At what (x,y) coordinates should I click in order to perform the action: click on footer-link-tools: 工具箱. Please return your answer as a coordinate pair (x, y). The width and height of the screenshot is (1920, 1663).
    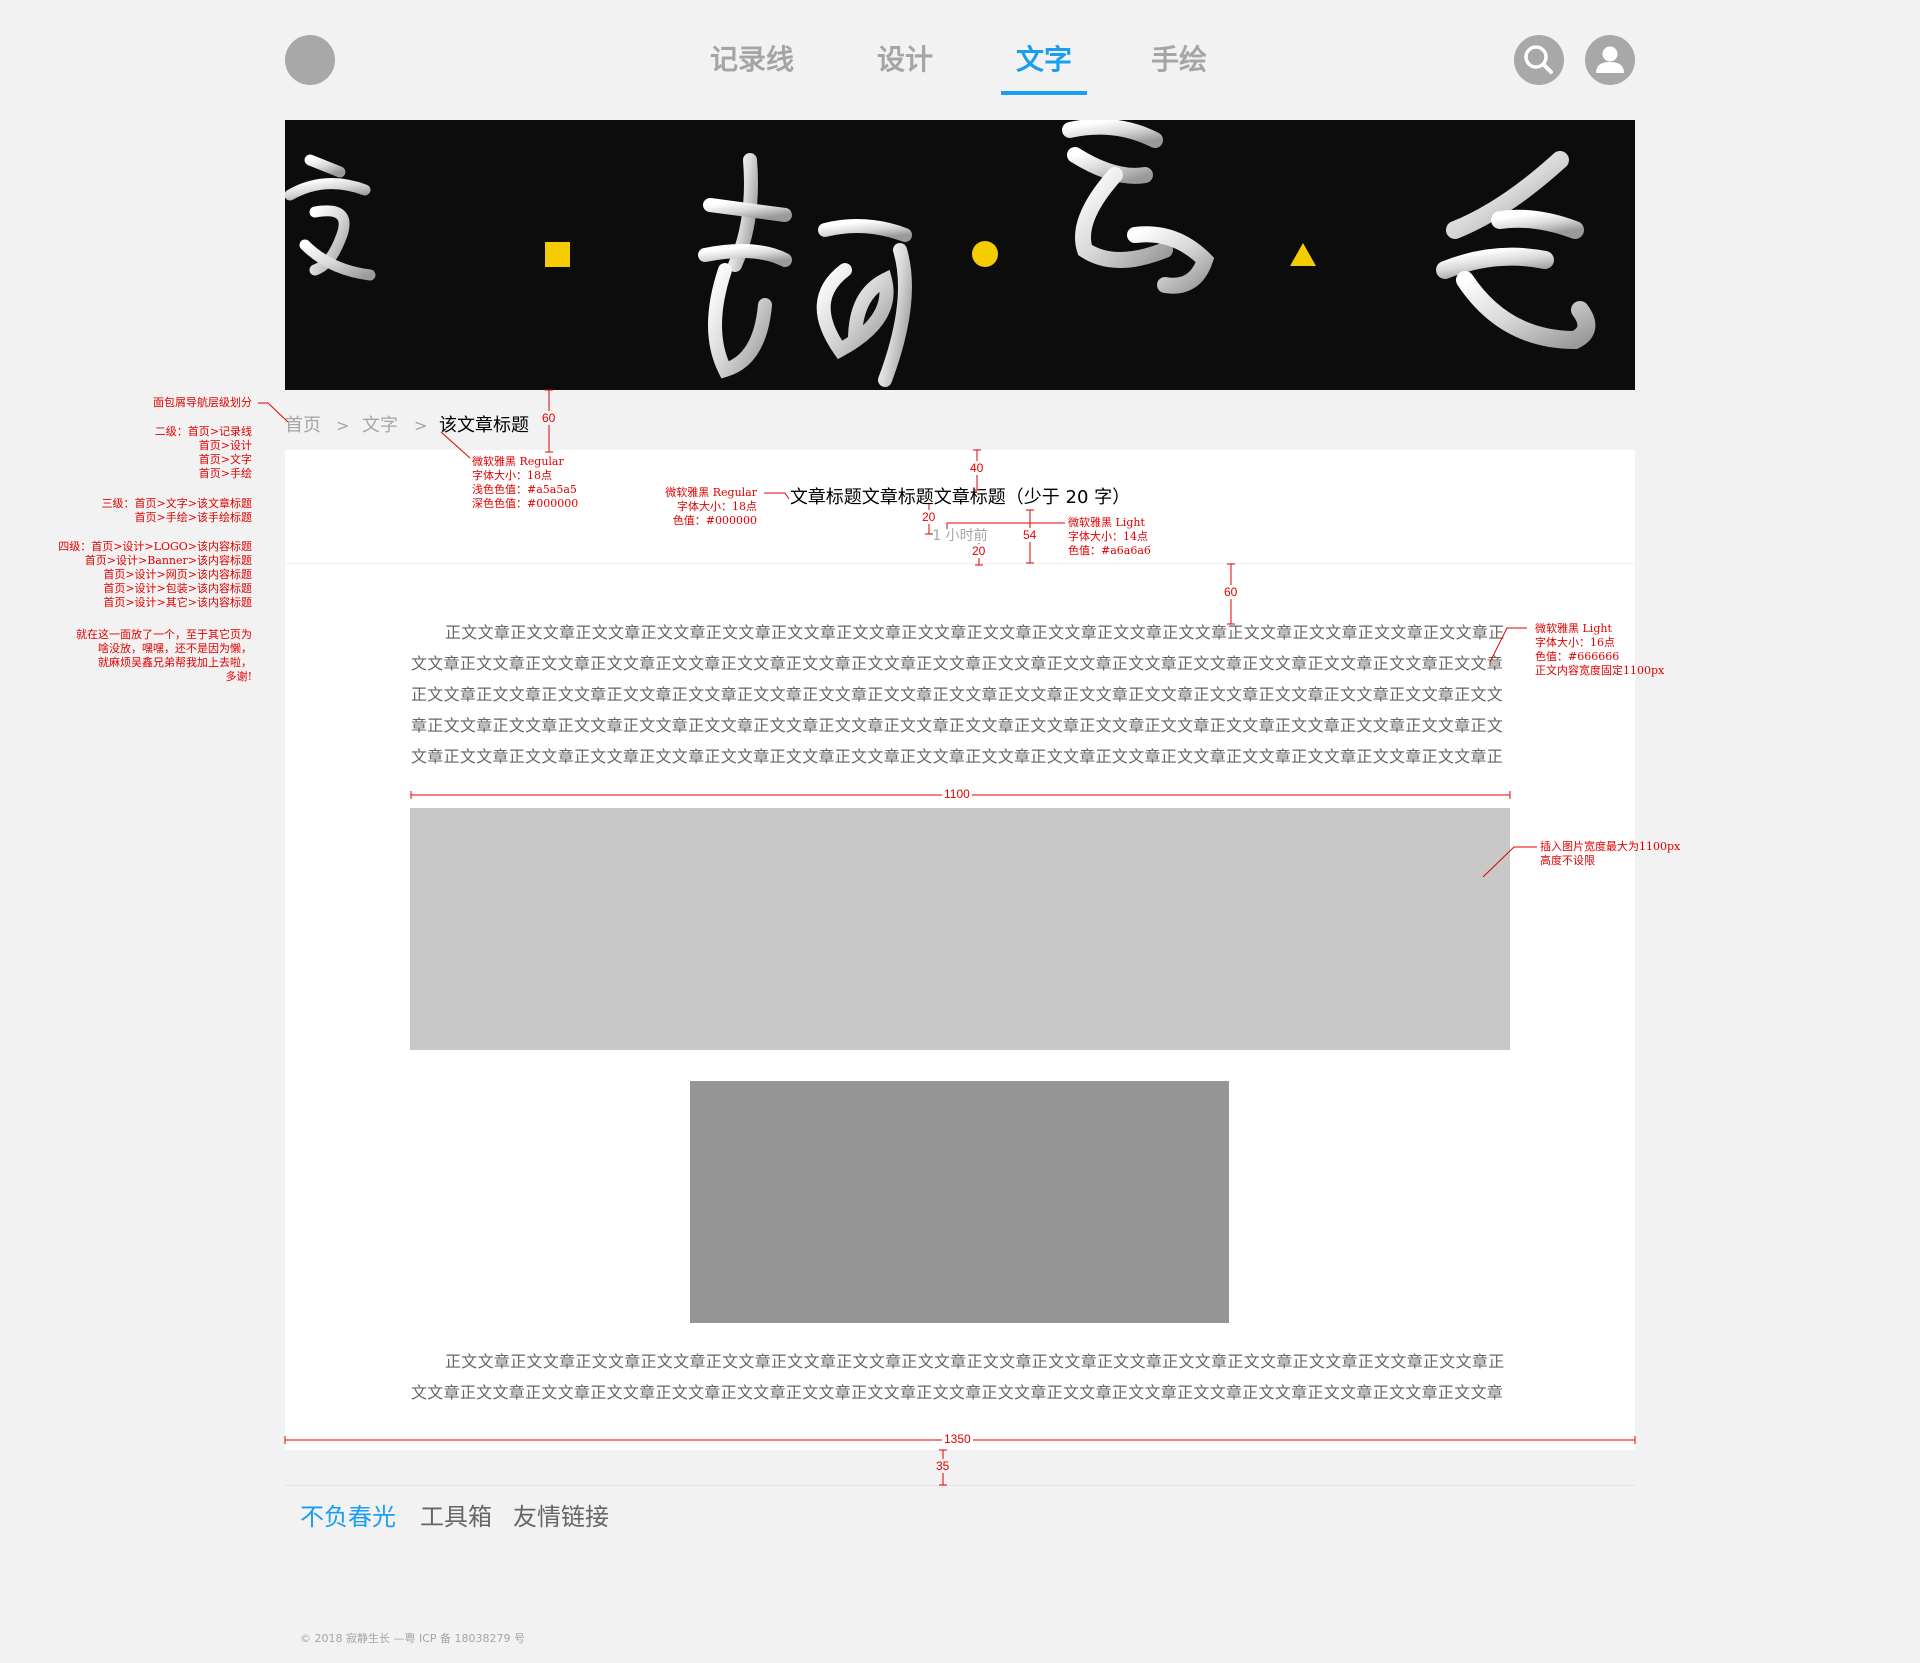
    Looking at the image, I should click on (456, 1517).